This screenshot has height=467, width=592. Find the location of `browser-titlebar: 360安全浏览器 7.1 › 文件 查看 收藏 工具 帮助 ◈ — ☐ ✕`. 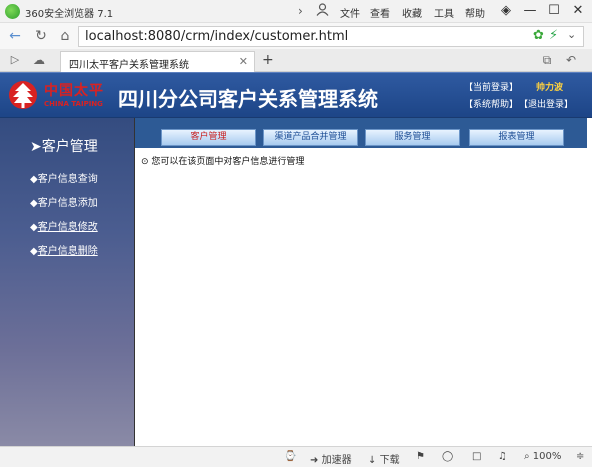

browser-titlebar: 360安全浏览器 7.1 › 文件 查看 收藏 工具 帮助 ◈ — ☐ ✕ is located at coordinates (296, 11).